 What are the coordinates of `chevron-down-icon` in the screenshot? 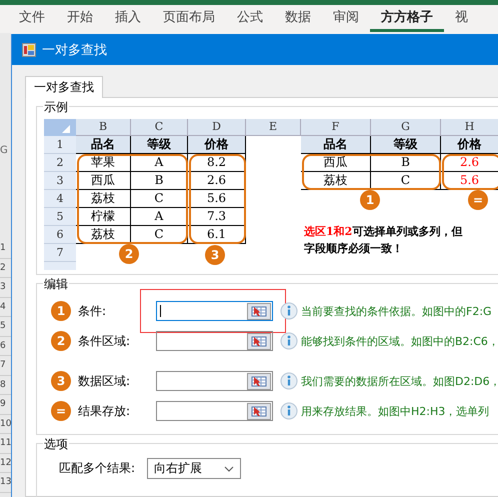 It's located at (229, 469).